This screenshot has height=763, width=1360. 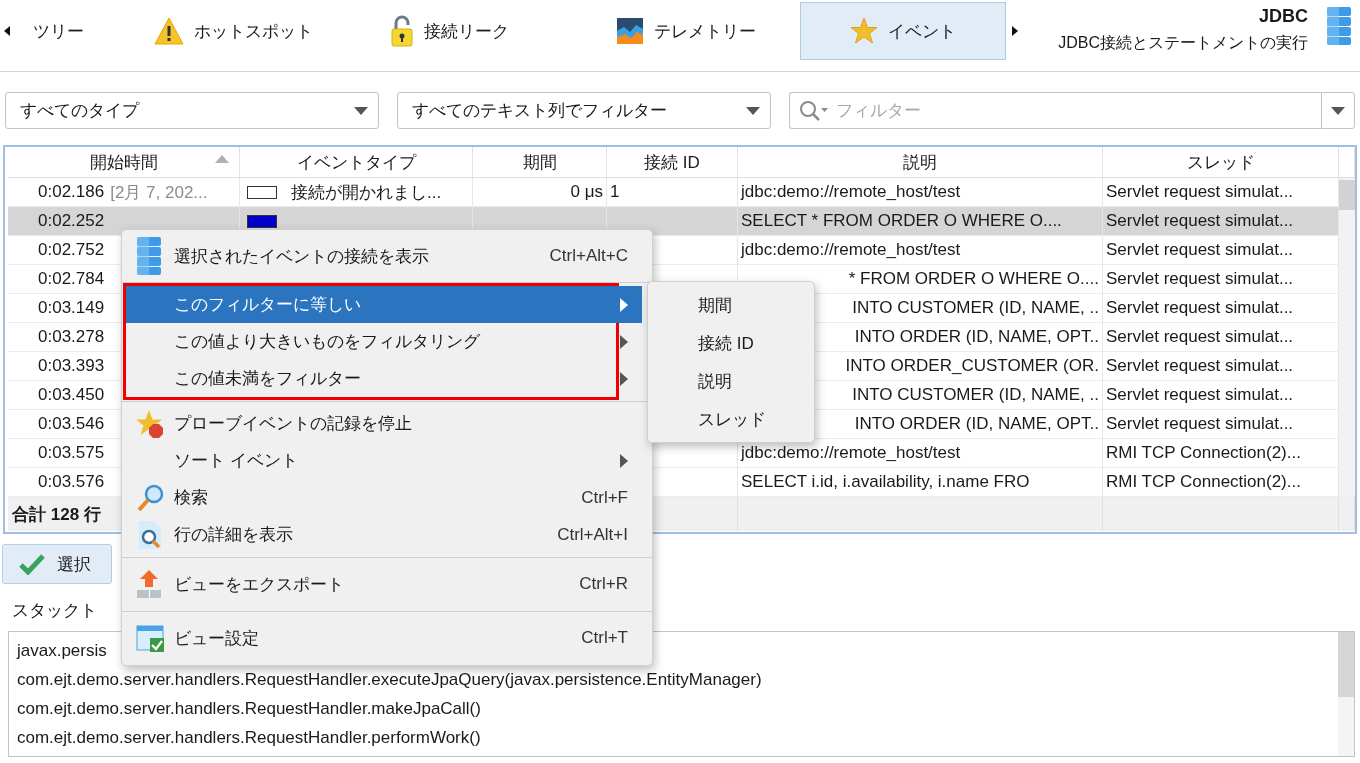 What do you see at coordinates (57, 564) in the screenshot?
I see `select-button: 選択` at bounding box center [57, 564].